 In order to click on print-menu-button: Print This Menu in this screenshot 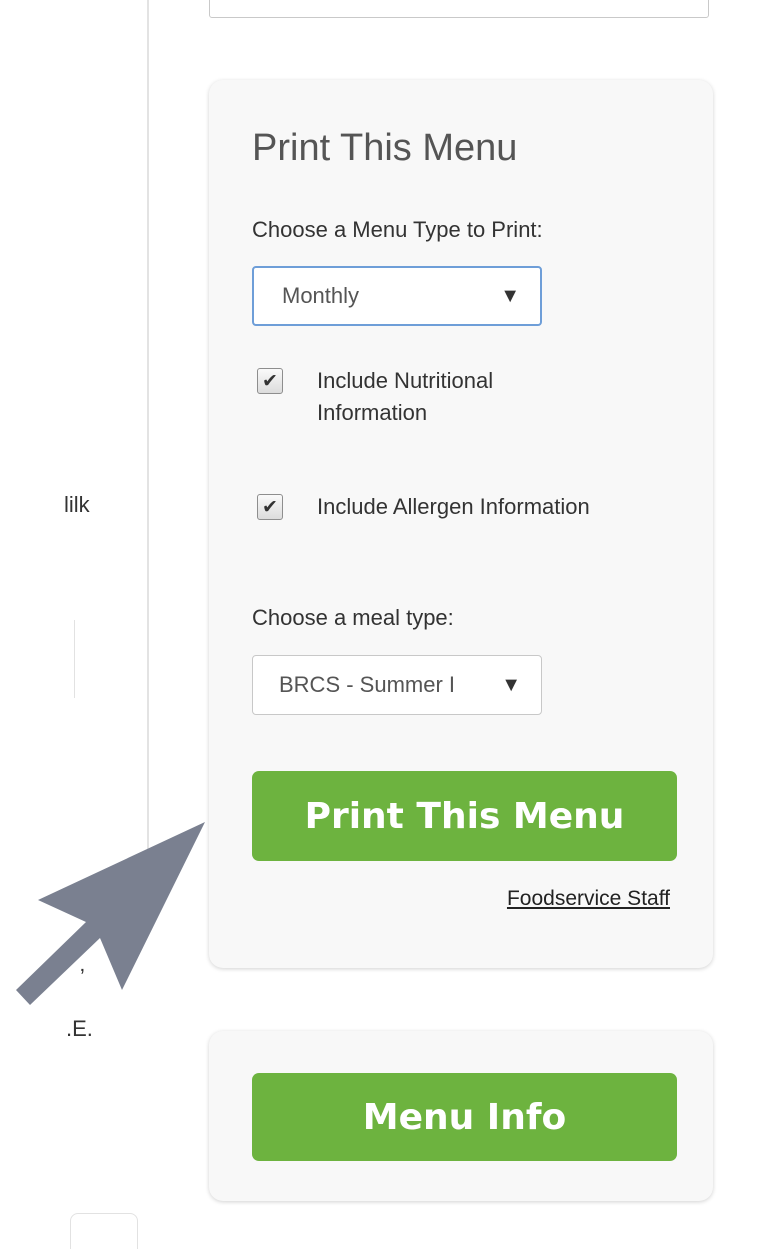, I will do `click(464, 816)`.